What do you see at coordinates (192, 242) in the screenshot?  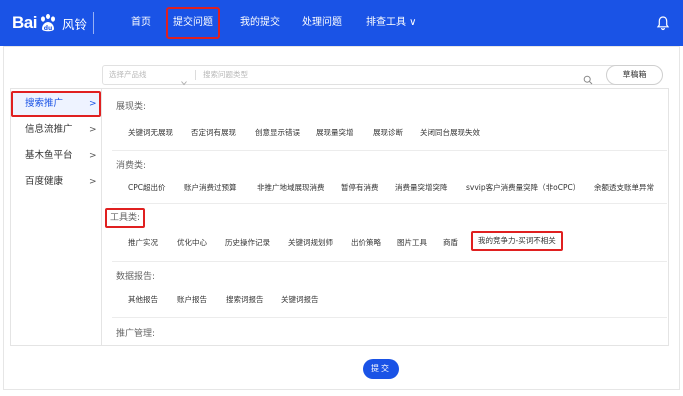 I see `option-optimization-center: 优化中心` at bounding box center [192, 242].